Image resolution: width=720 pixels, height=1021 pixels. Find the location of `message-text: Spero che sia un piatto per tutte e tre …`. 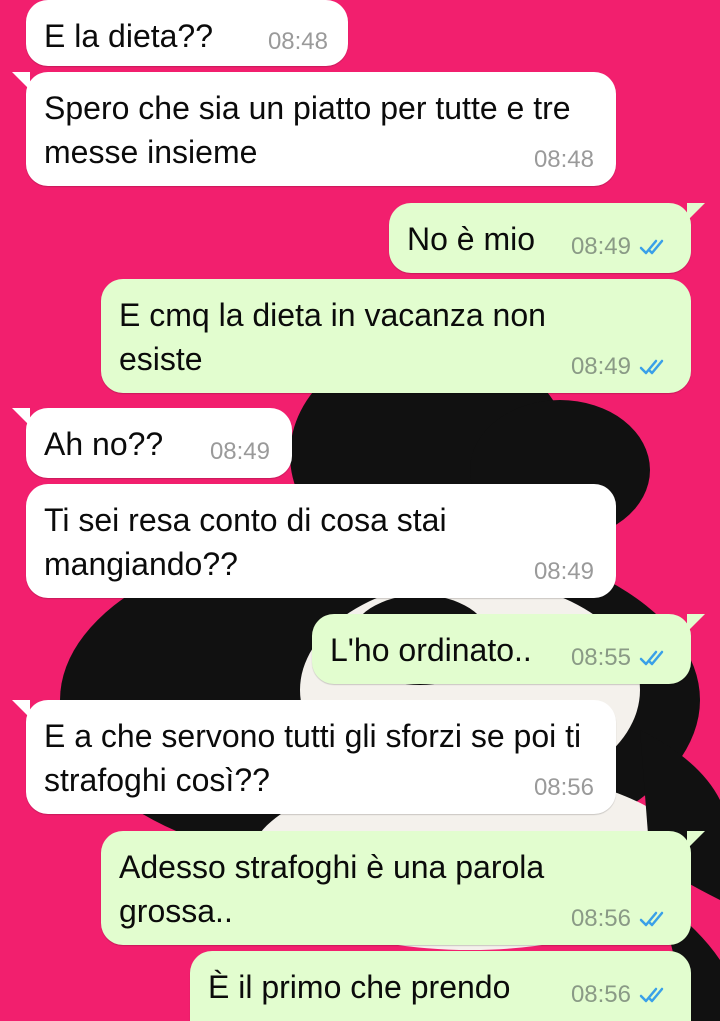

message-text: Spero che sia un piatto per tutte e tre … is located at coordinates (307, 130).